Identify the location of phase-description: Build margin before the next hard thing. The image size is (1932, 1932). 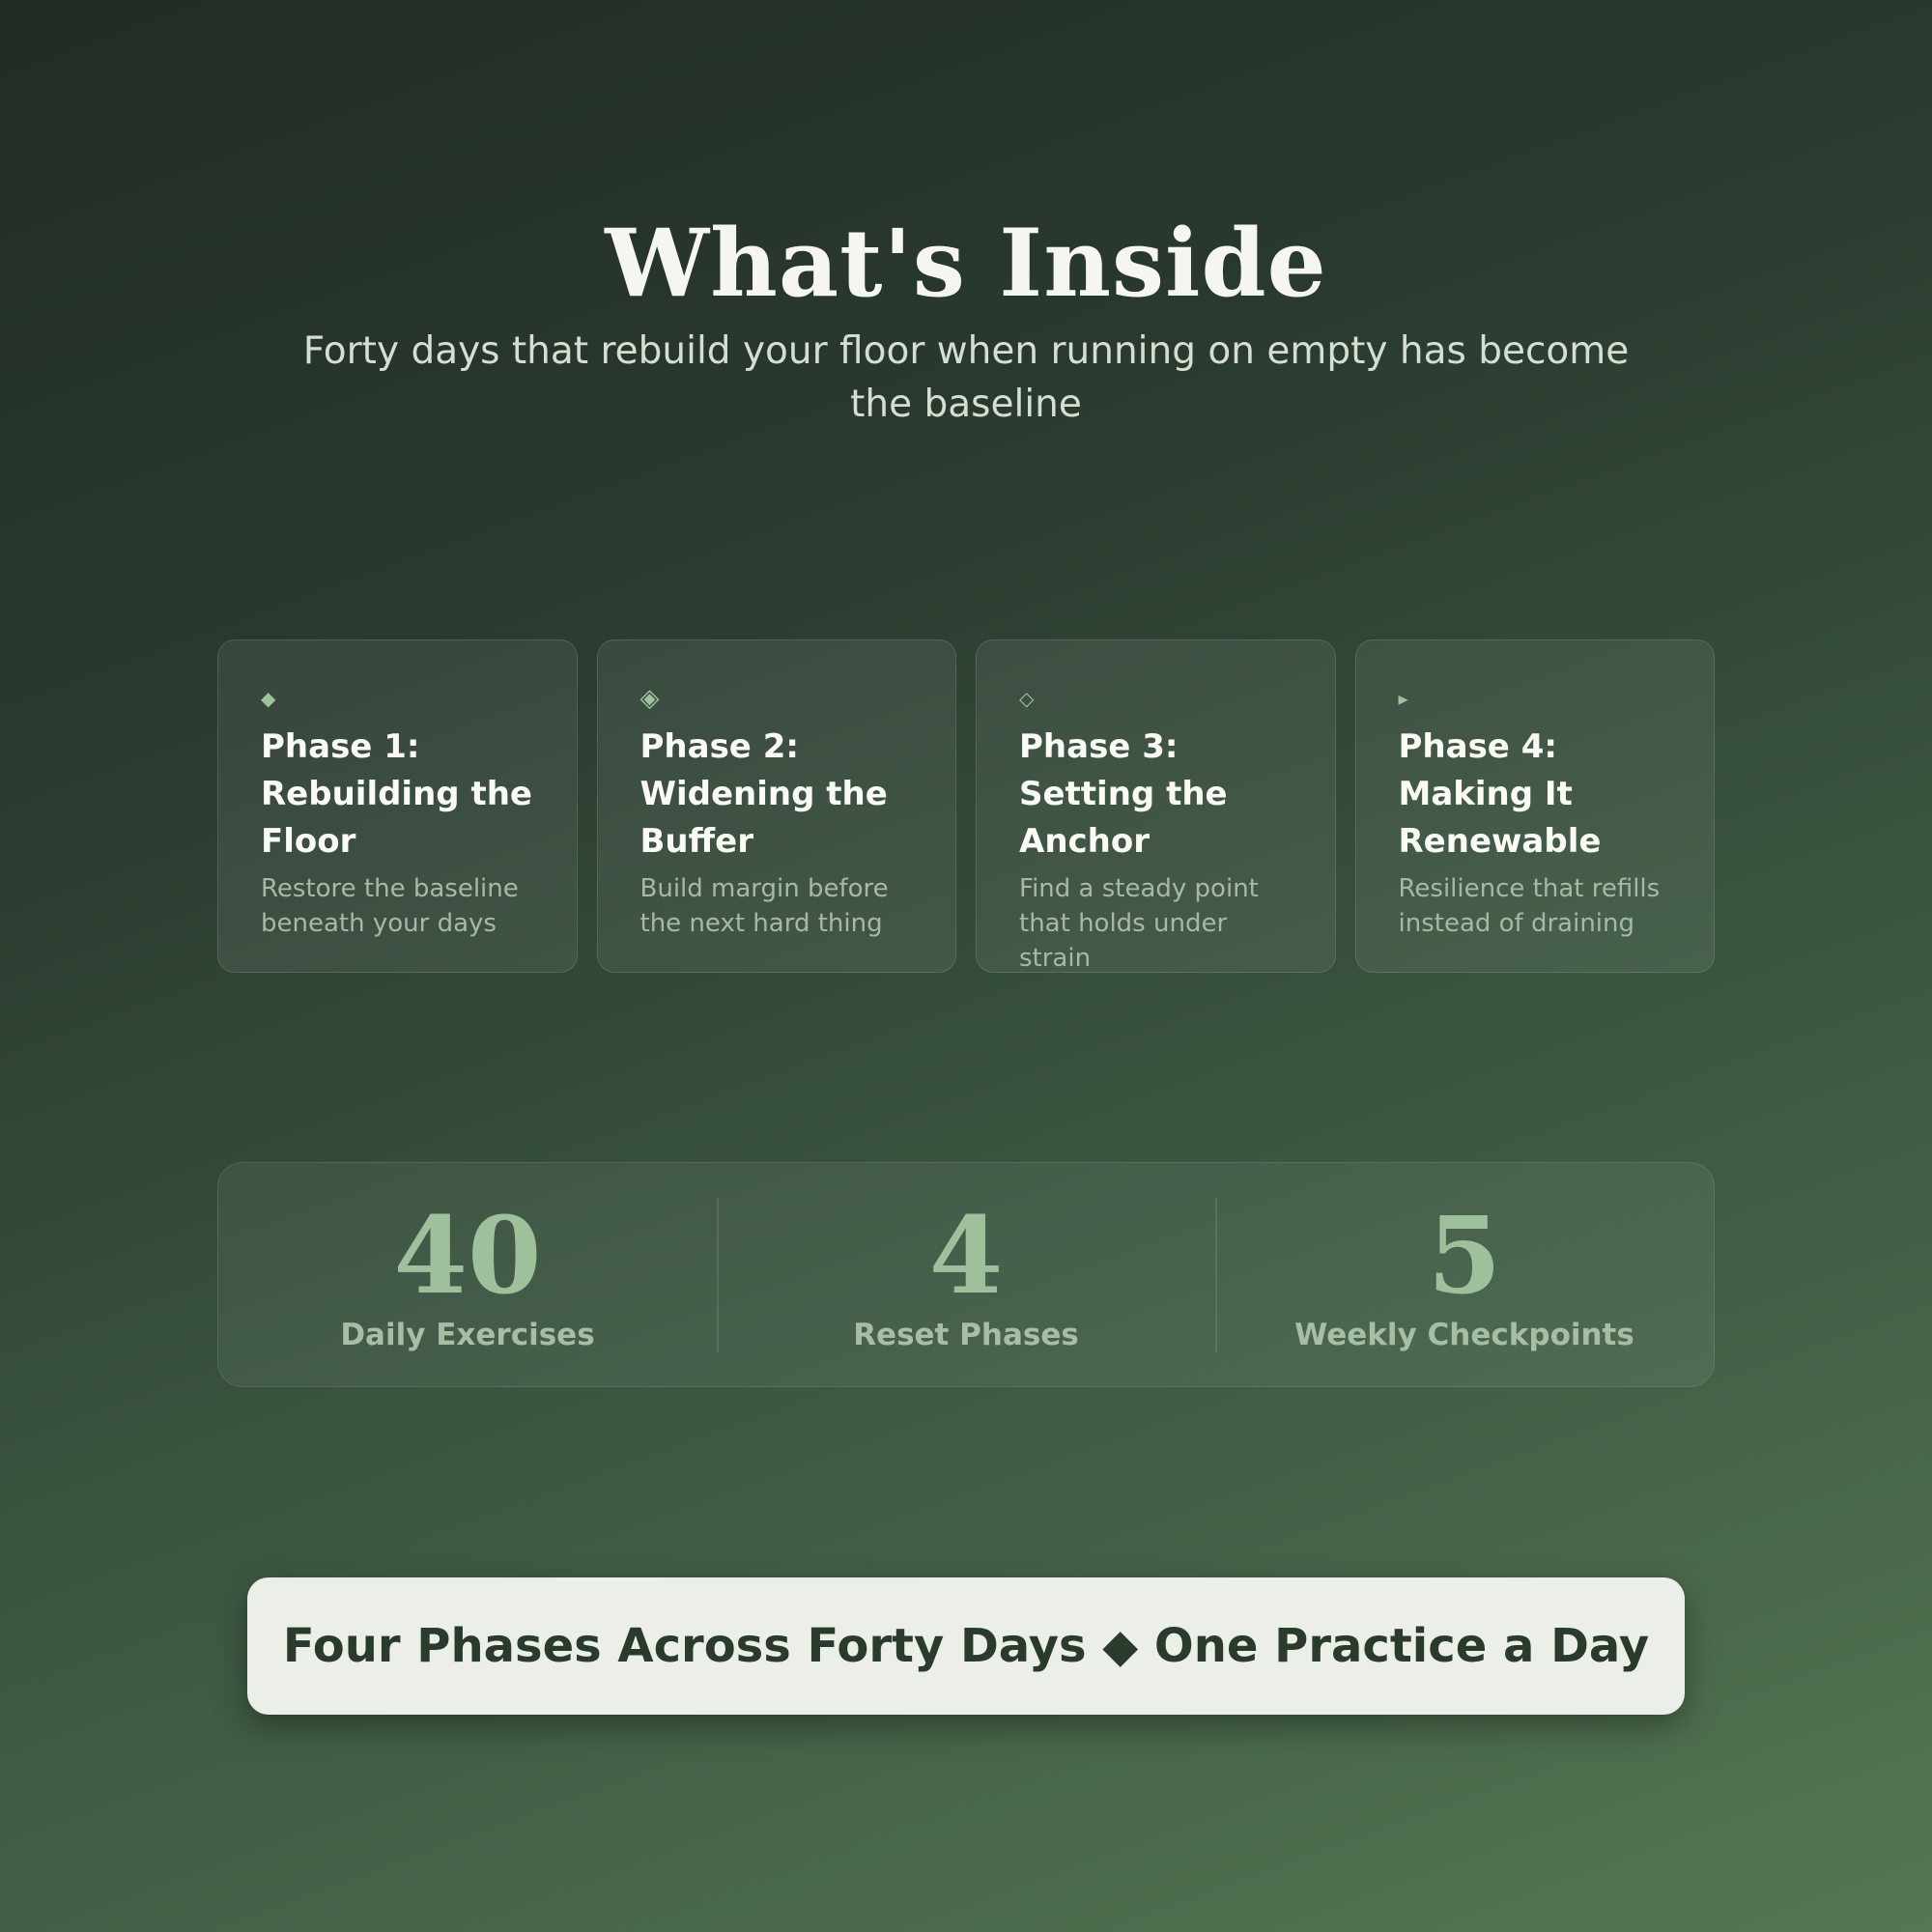
(764, 906).